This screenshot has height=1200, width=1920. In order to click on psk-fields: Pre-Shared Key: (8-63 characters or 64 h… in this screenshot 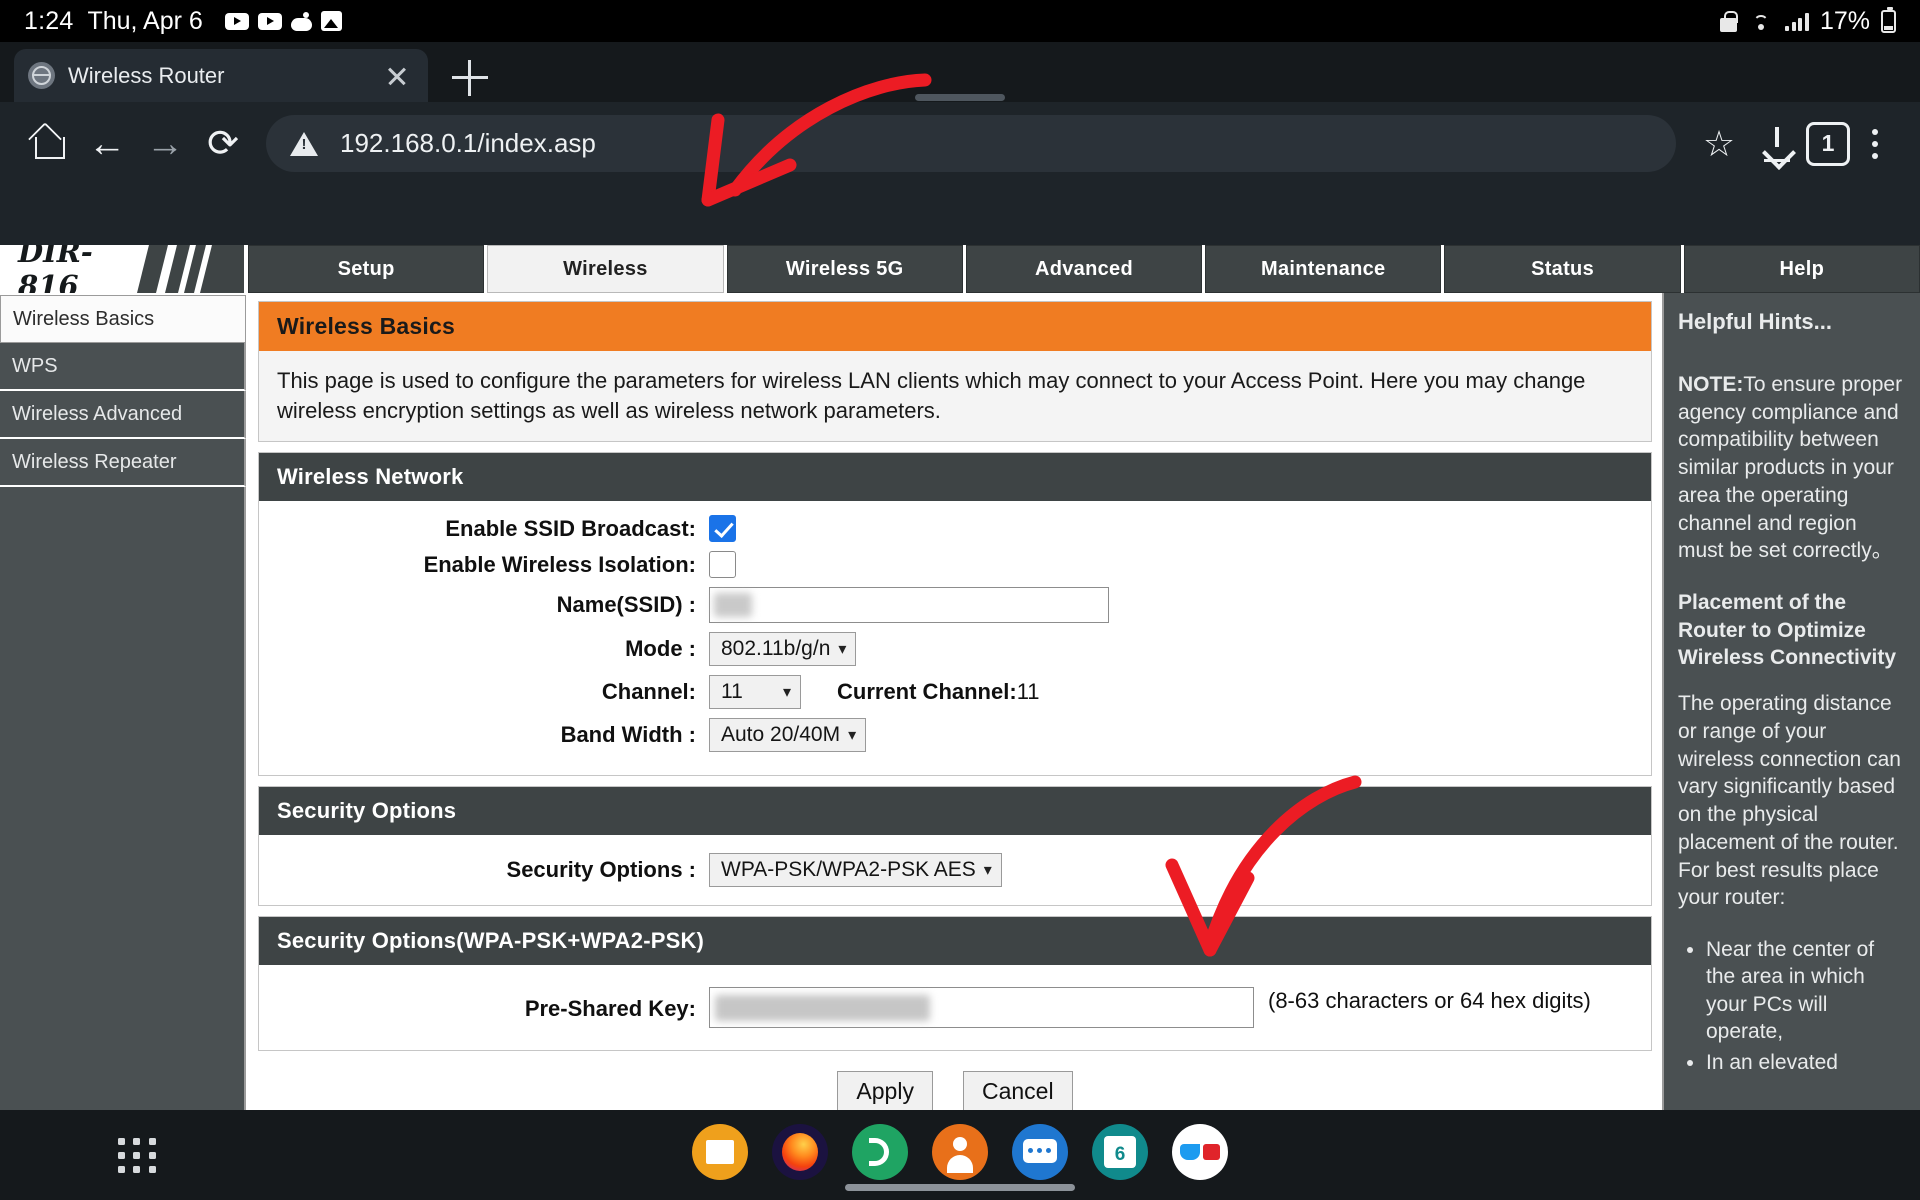, I will do `click(955, 1008)`.